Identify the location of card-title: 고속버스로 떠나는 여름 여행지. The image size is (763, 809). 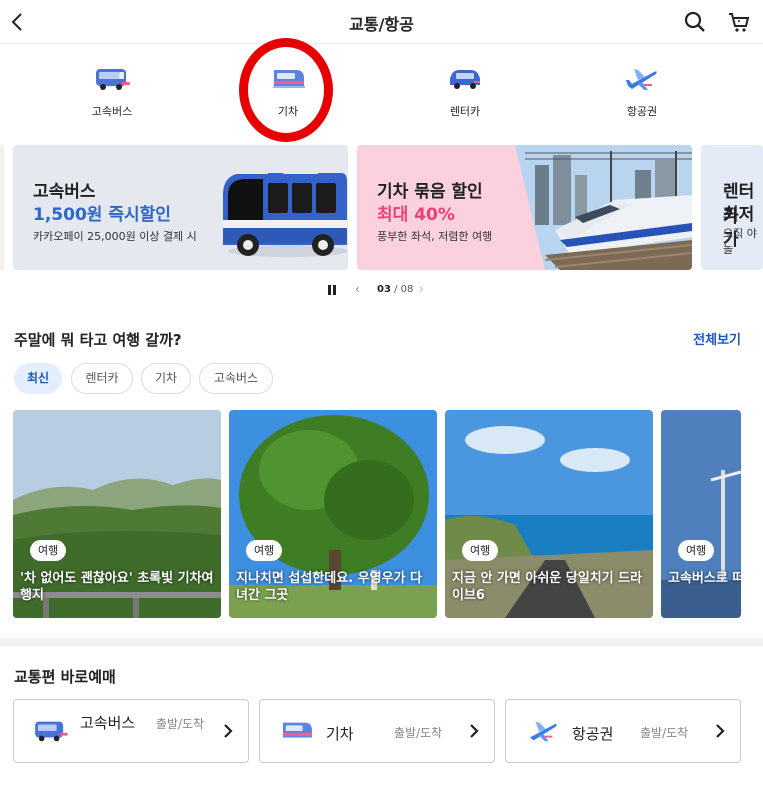
(704, 578).